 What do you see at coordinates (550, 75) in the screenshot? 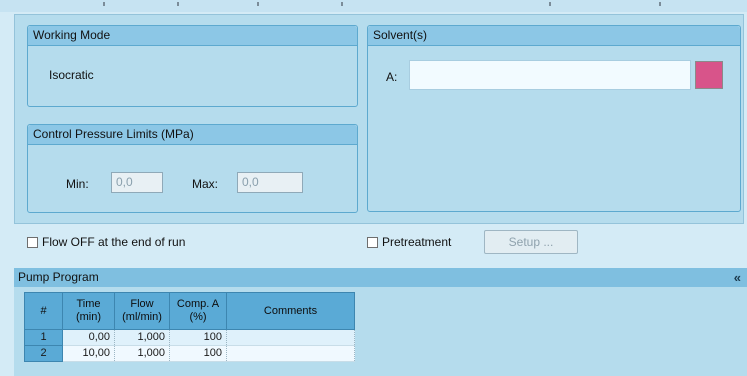
I see `solvent-a-input` at bounding box center [550, 75].